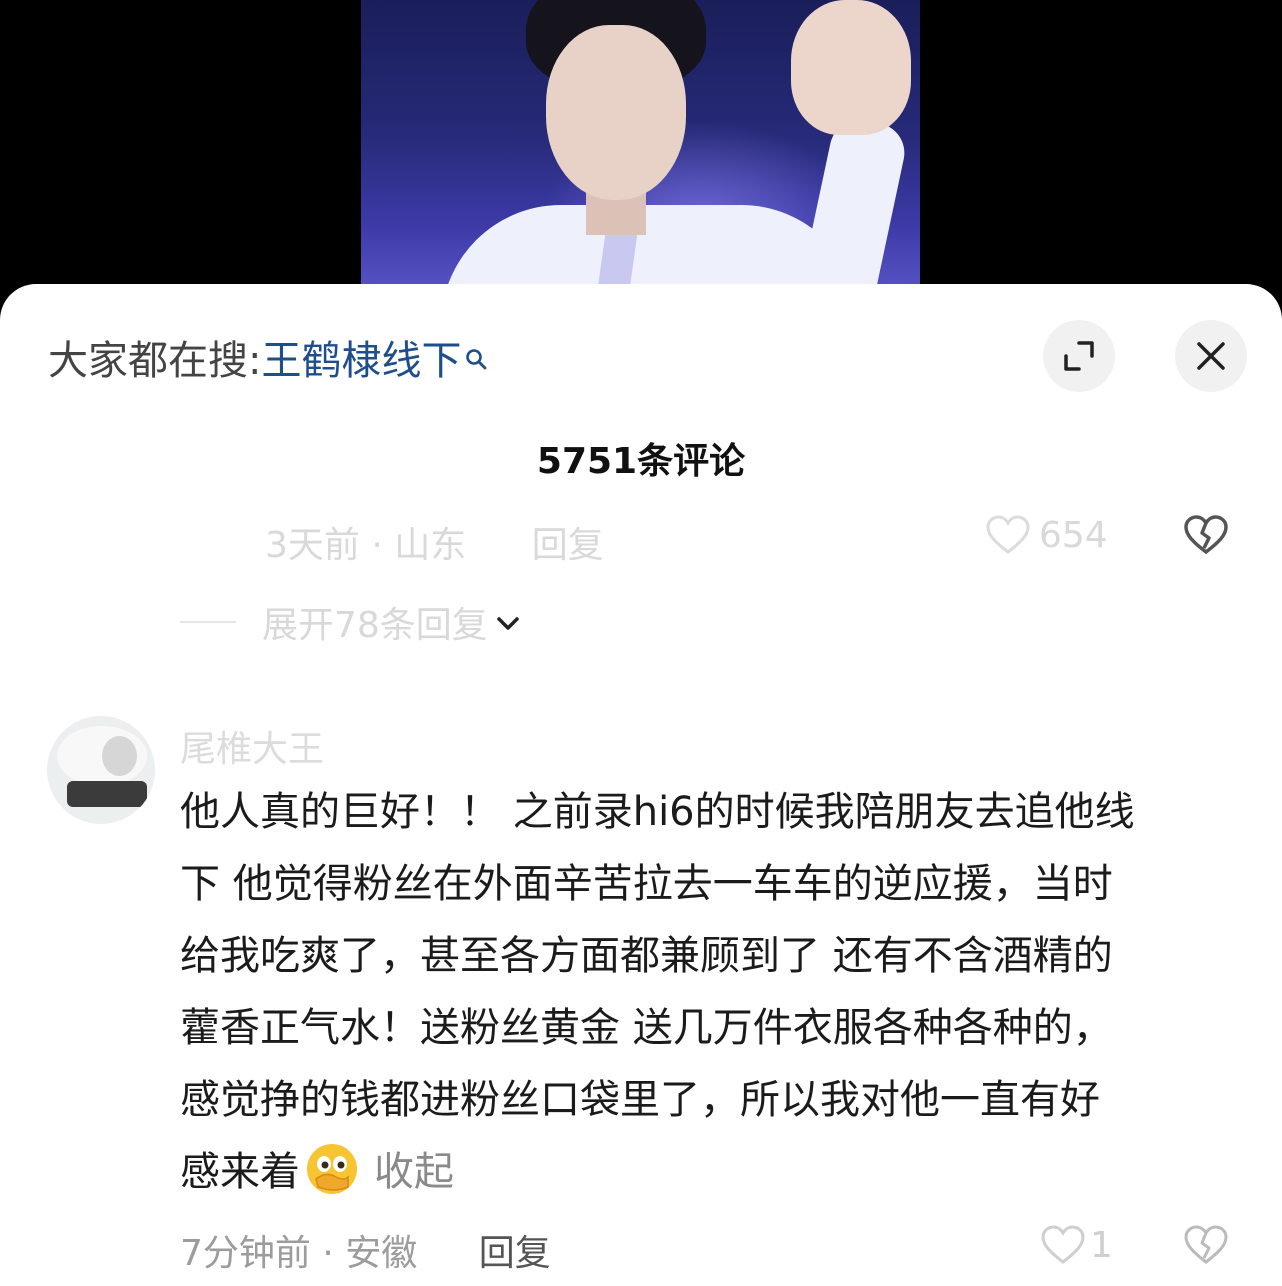  I want to click on comment-reply-button: 回复, so click(515, 1253).